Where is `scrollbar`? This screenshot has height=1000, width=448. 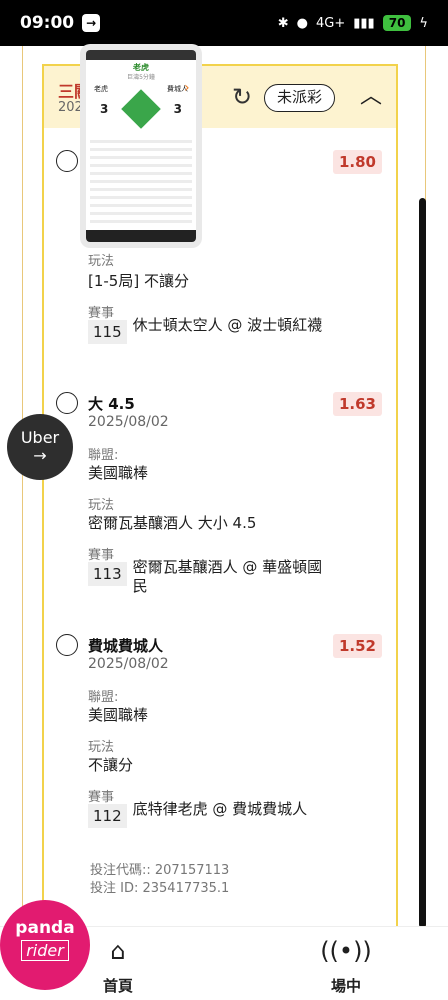
scrollbar is located at coordinates (422, 563).